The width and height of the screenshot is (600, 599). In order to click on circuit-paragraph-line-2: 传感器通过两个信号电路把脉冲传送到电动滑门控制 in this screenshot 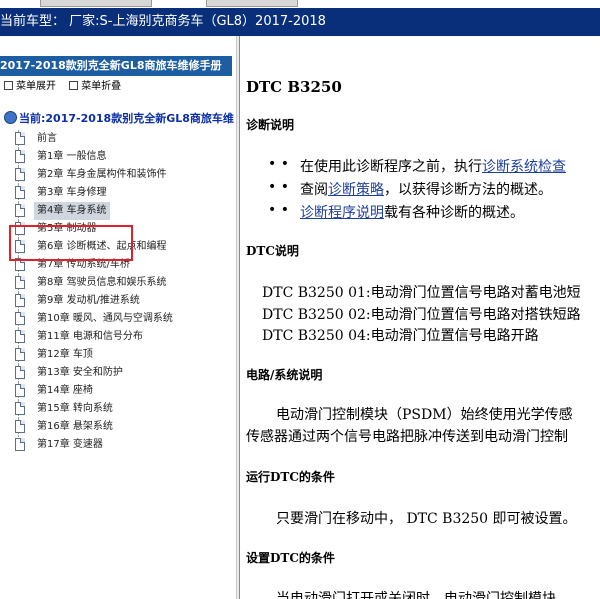, I will do `click(407, 437)`.